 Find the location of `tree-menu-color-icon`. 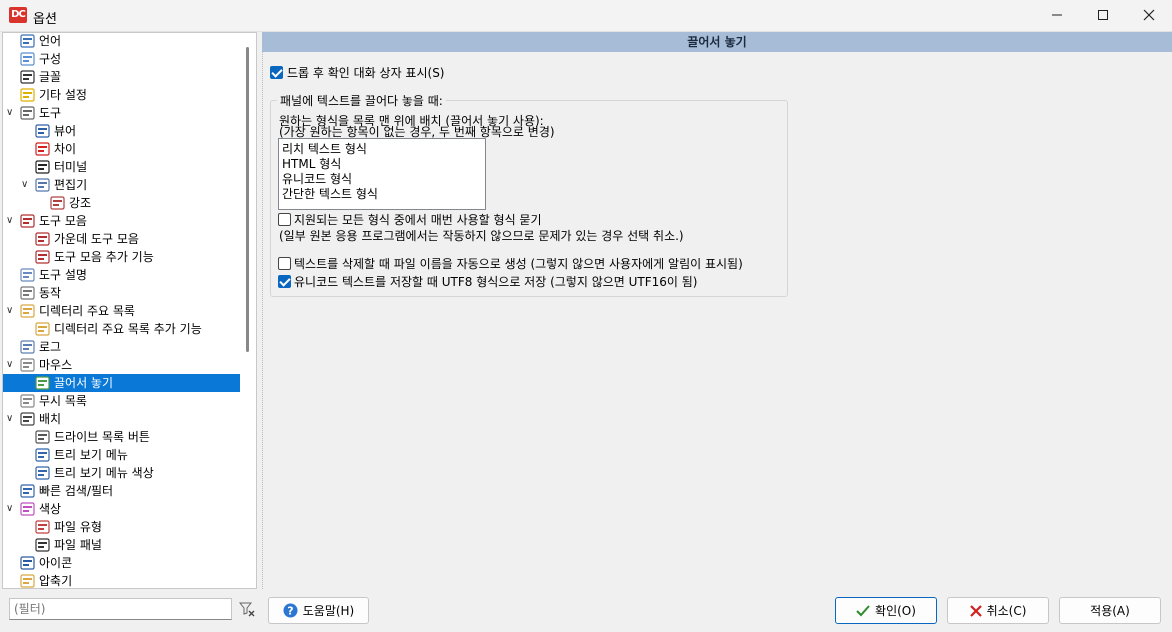

tree-menu-color-icon is located at coordinates (42, 473).